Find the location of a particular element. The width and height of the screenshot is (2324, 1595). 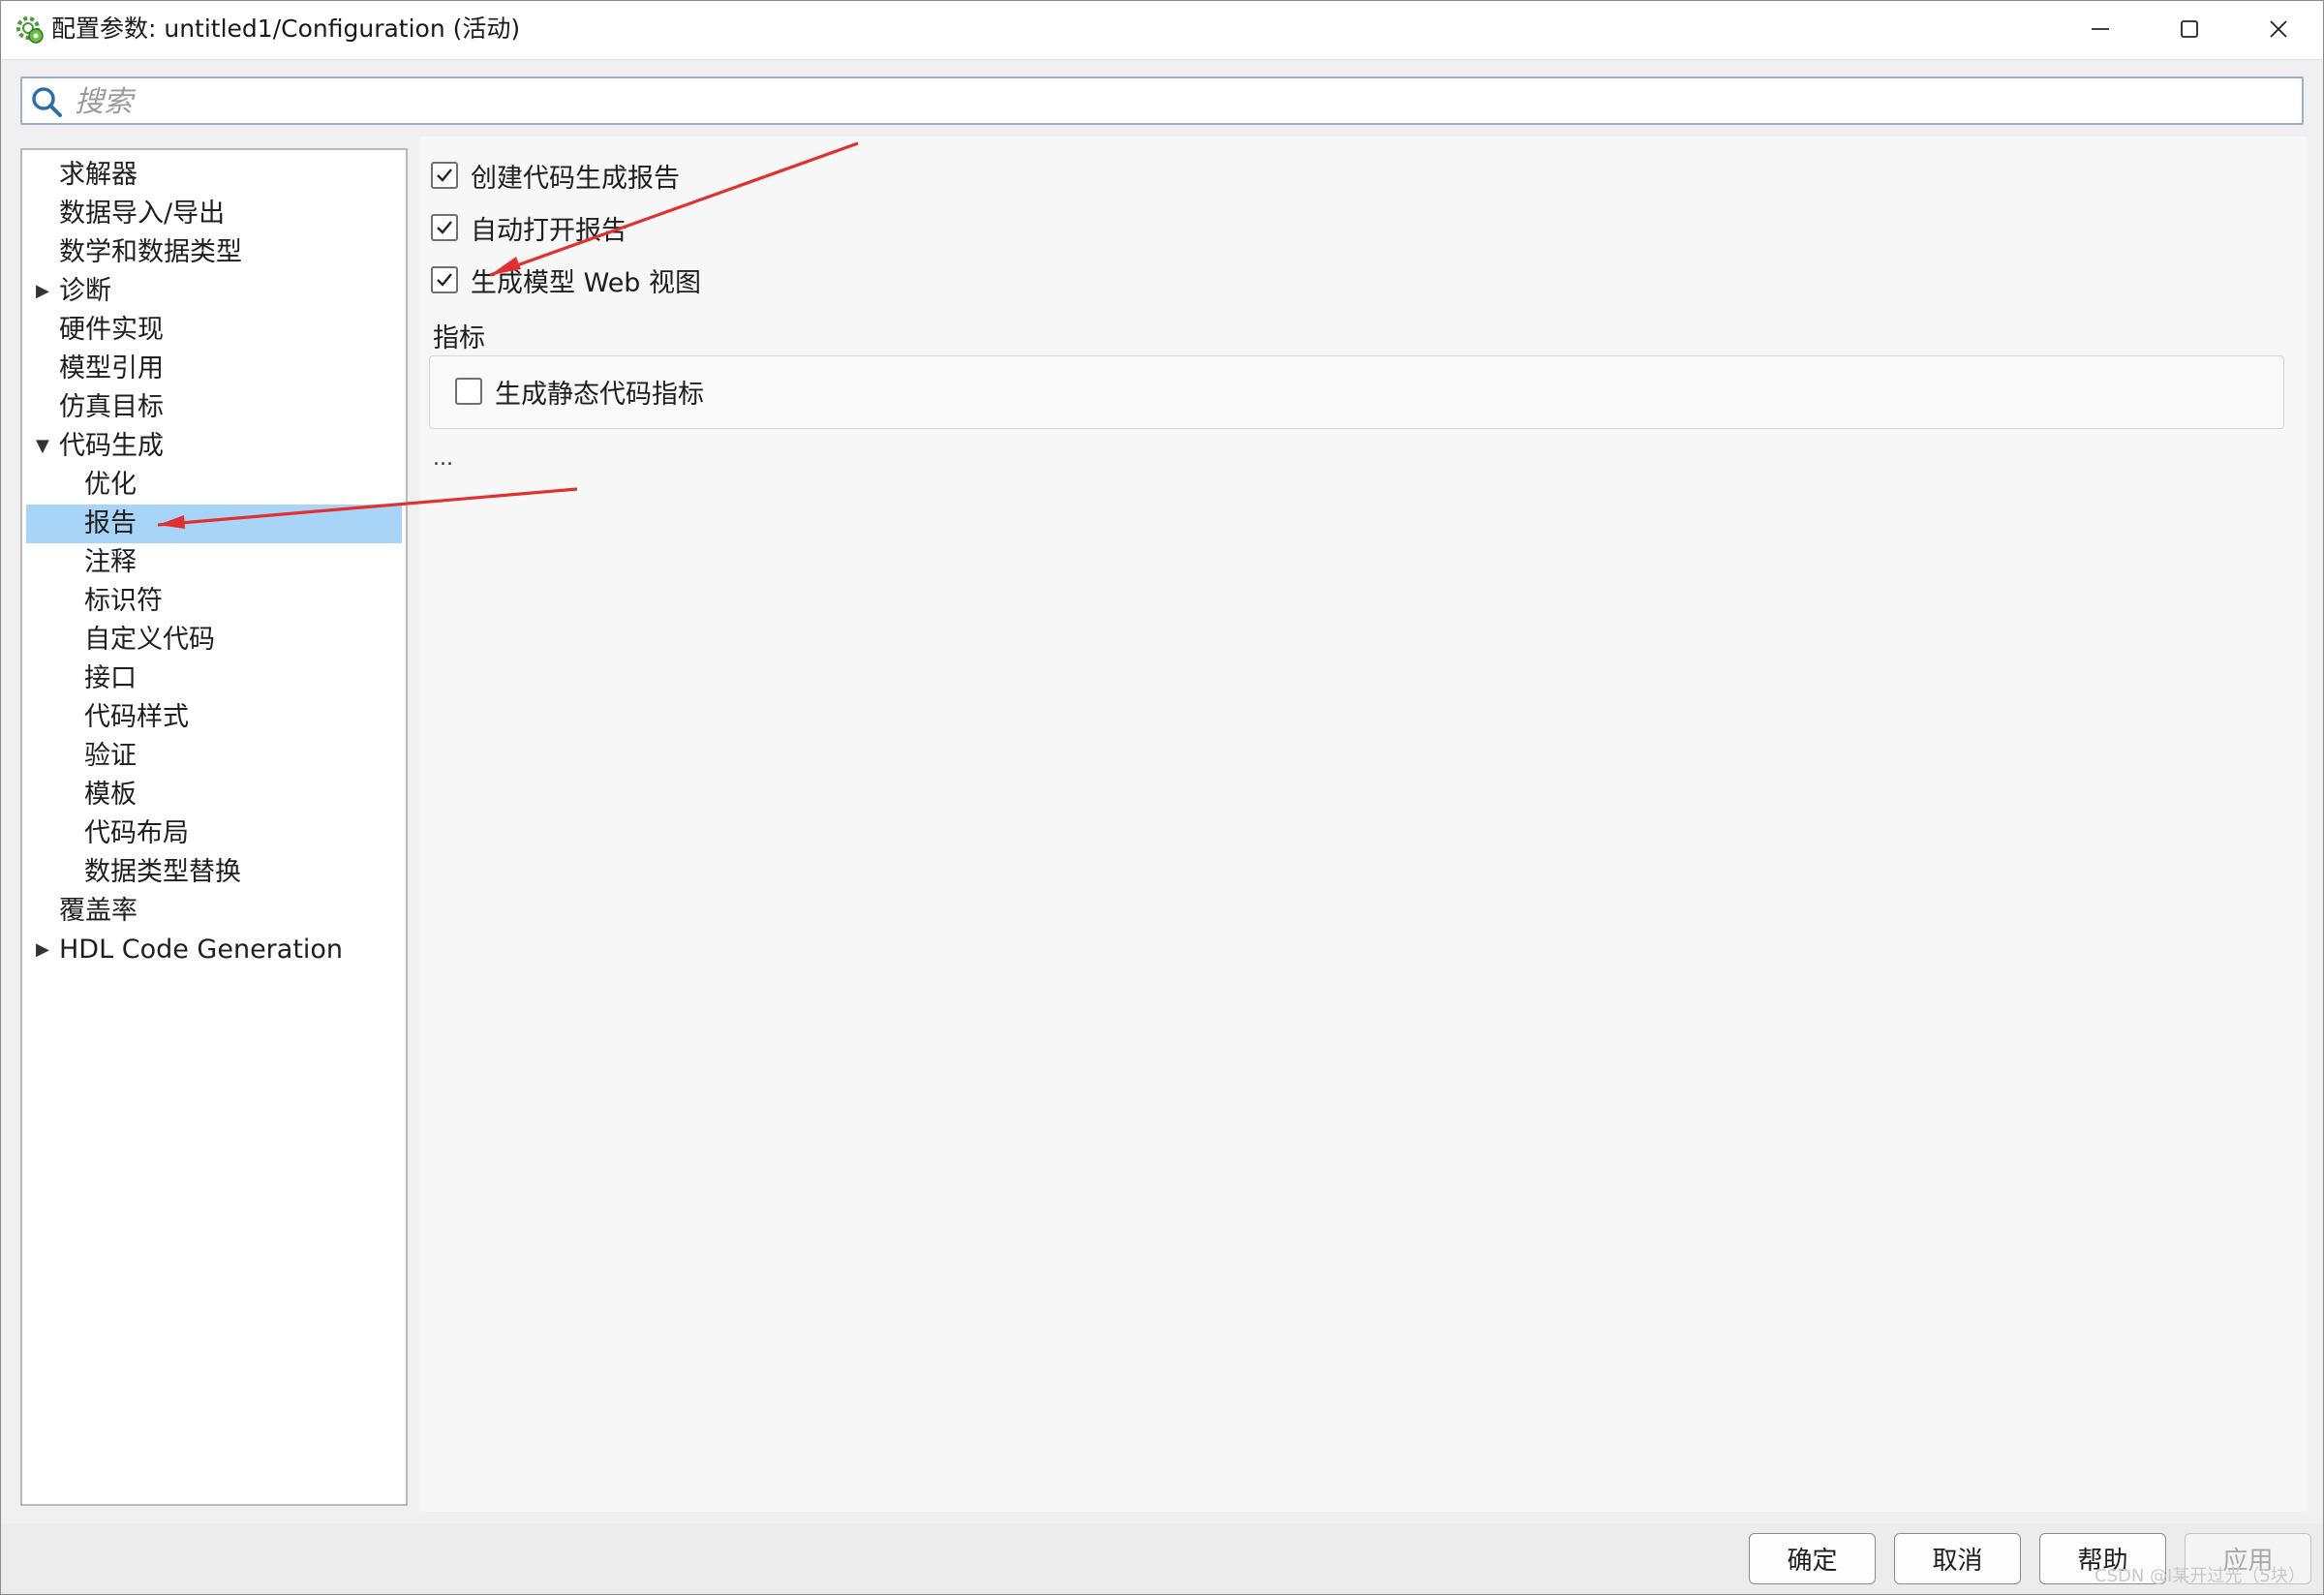

tree-item-label: 代码样式 is located at coordinates (137, 717).